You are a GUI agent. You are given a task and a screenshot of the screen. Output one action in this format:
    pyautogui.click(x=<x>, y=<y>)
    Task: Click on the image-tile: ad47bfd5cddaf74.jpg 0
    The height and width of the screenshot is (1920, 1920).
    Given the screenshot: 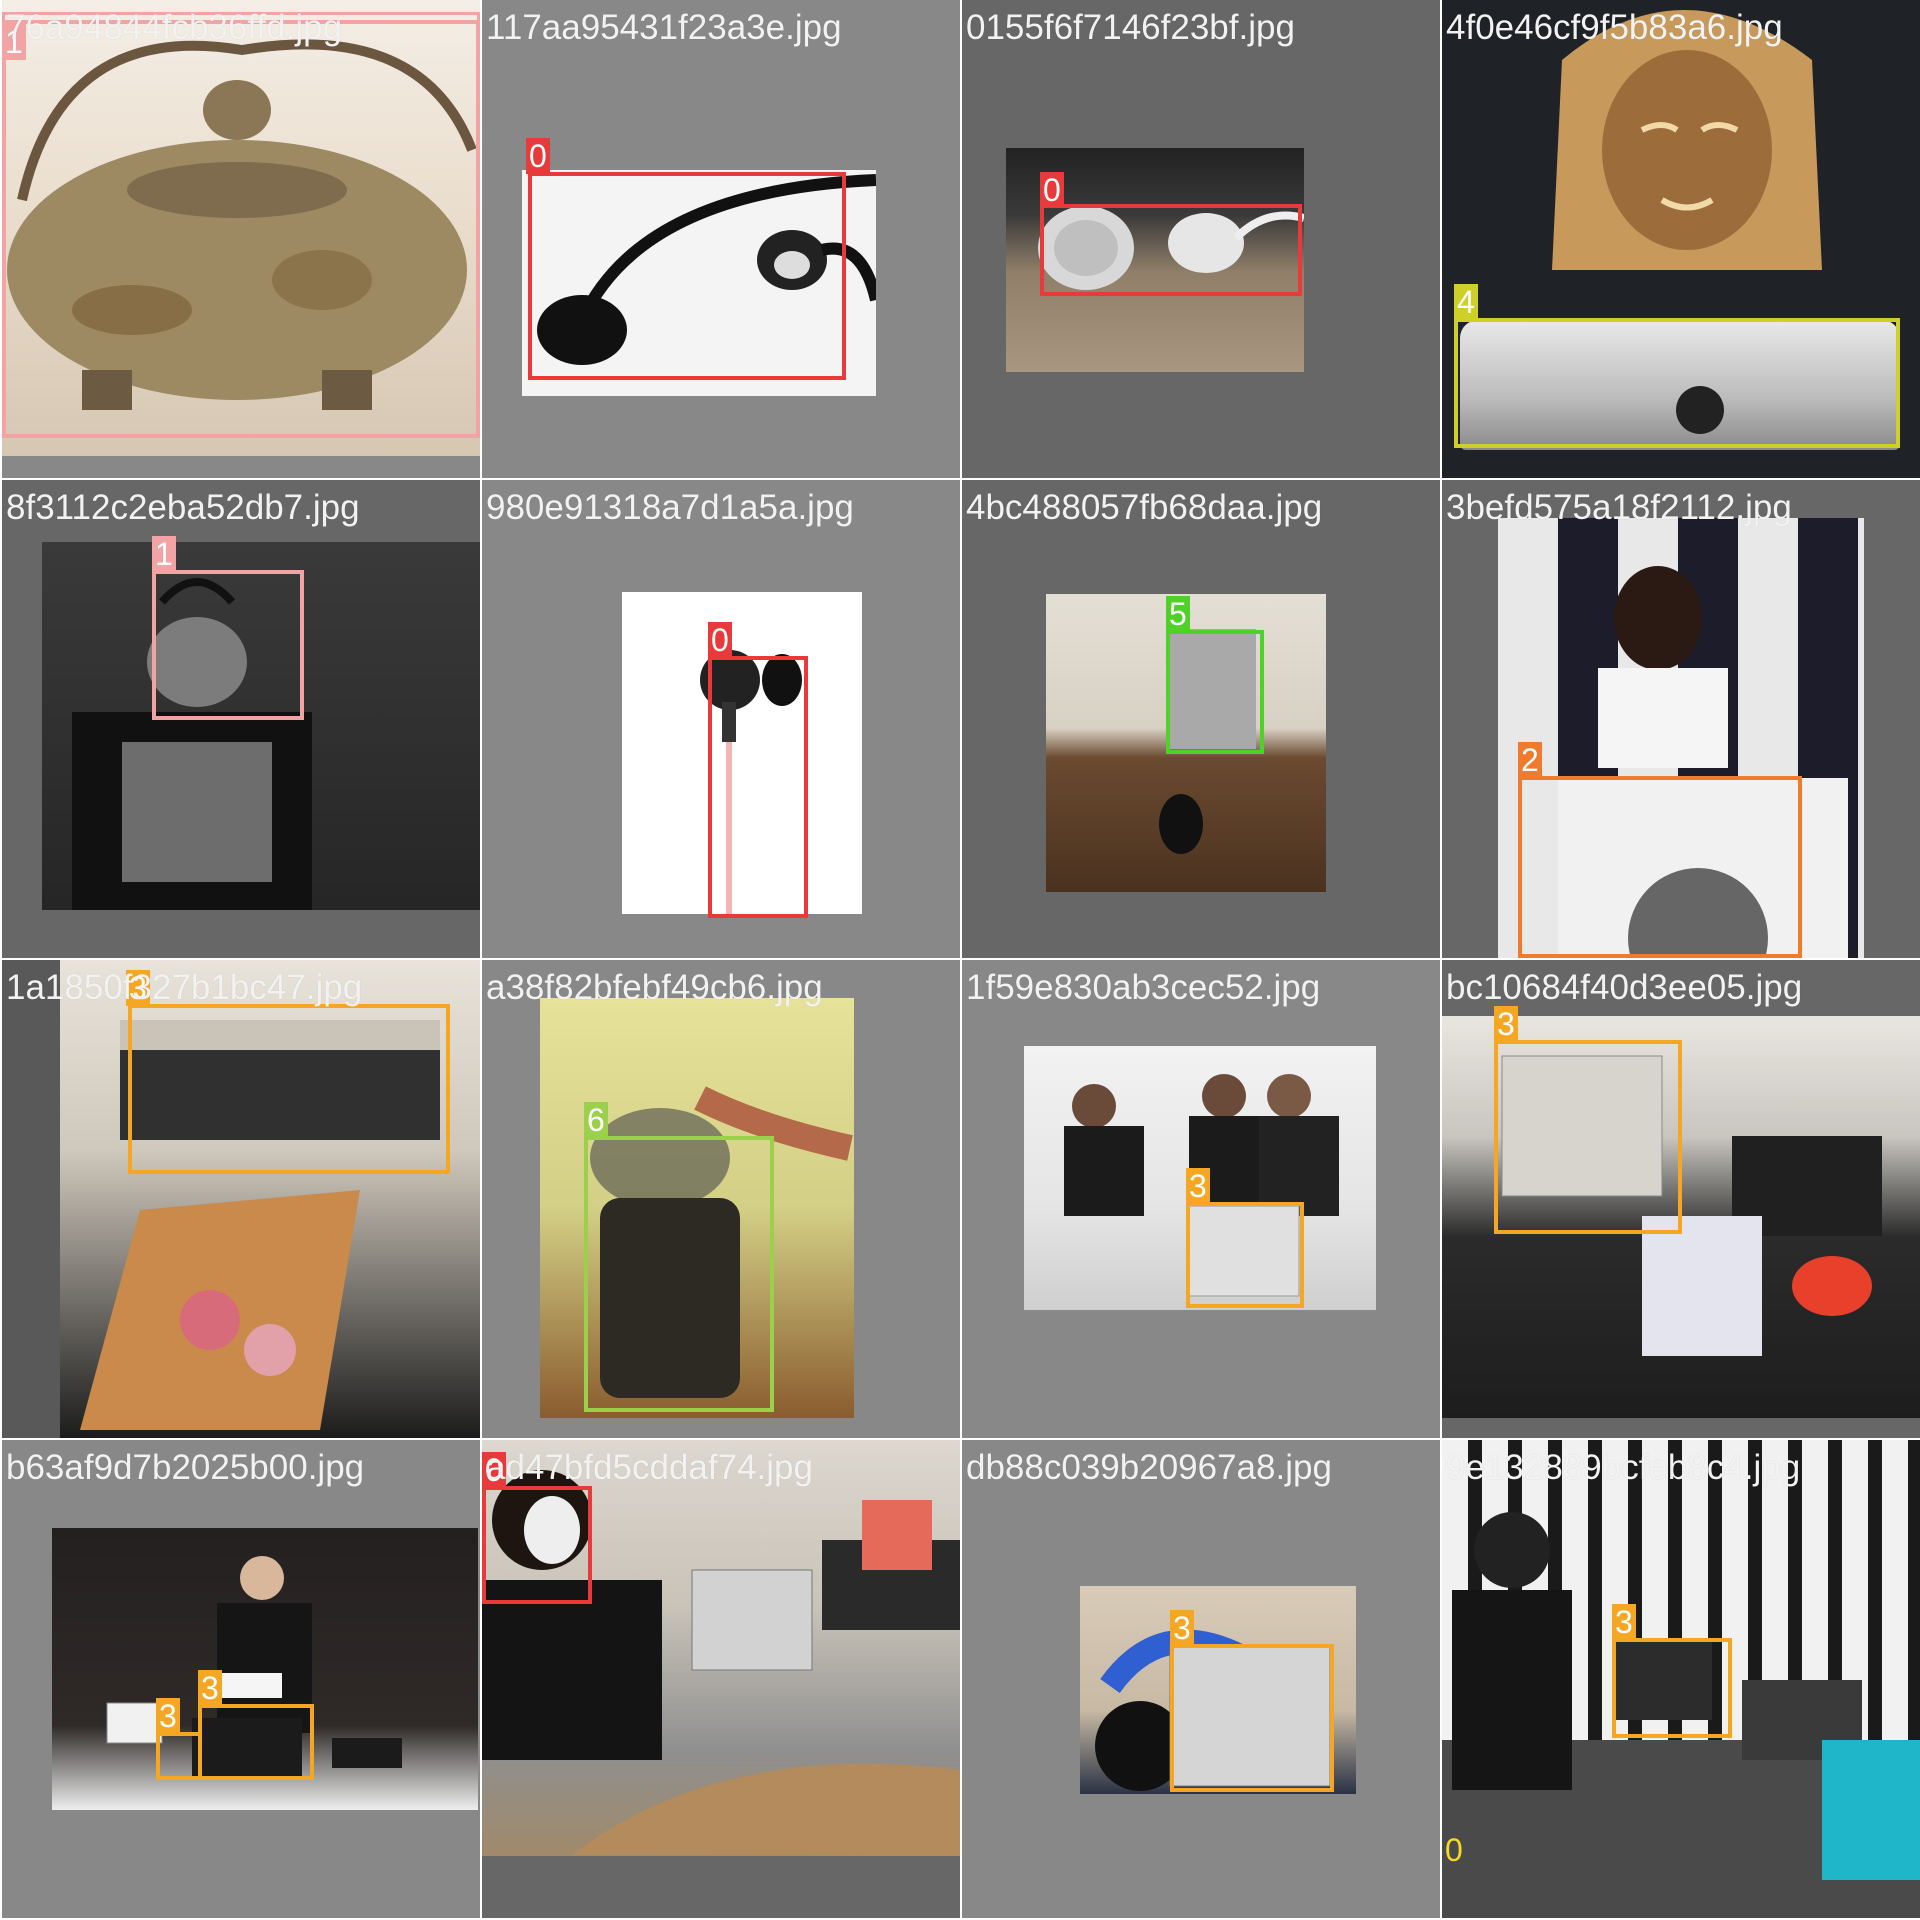 What is the action you would take?
    pyautogui.click(x=721, y=1679)
    